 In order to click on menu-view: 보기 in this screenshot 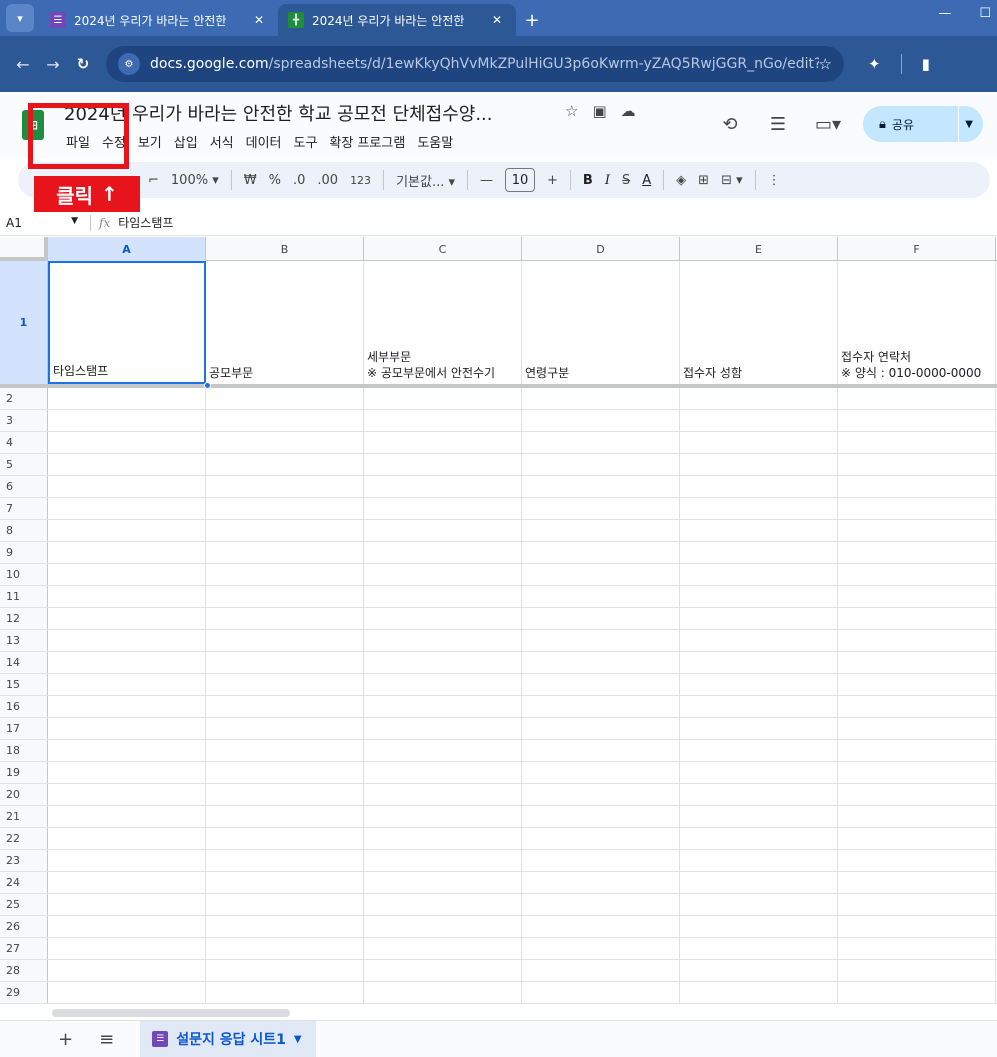, I will do `click(150, 141)`.